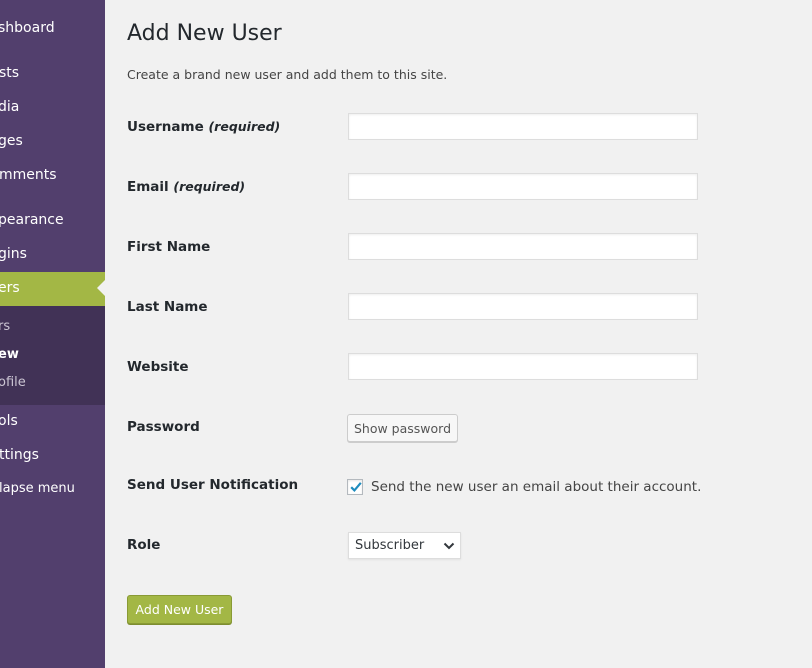 The image size is (812, 668). Describe the element at coordinates (158, 367) in the screenshot. I see `website-label: Website` at that location.